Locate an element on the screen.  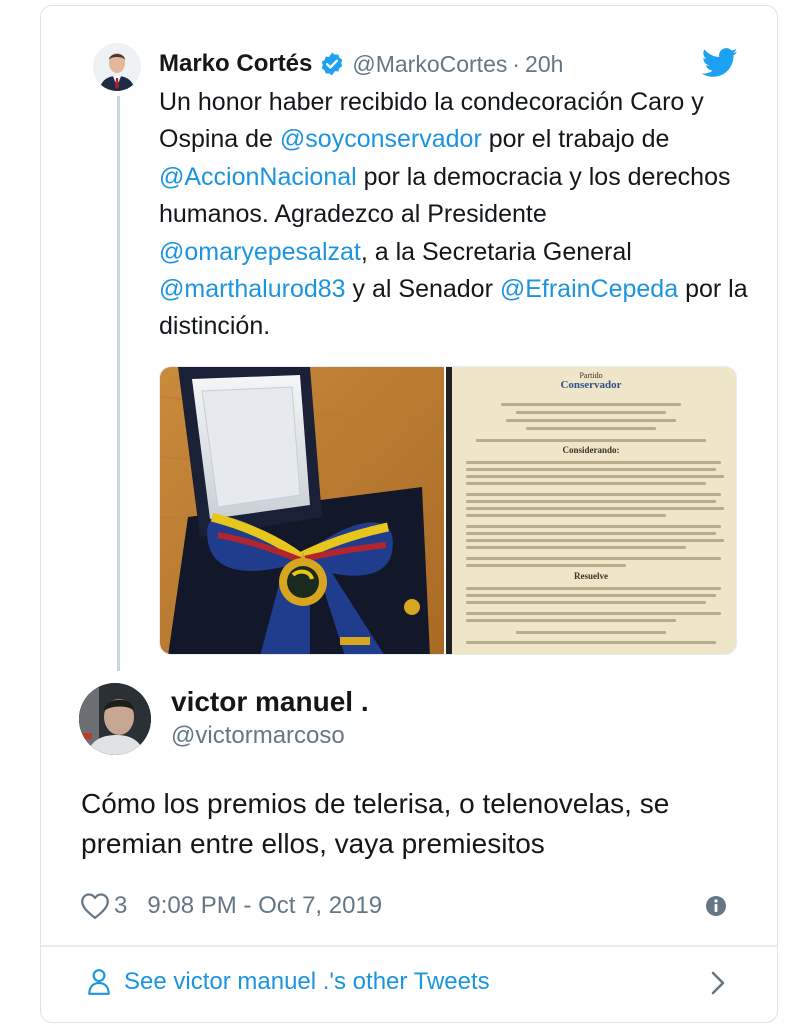
heart-icon is located at coordinates (95, 906).